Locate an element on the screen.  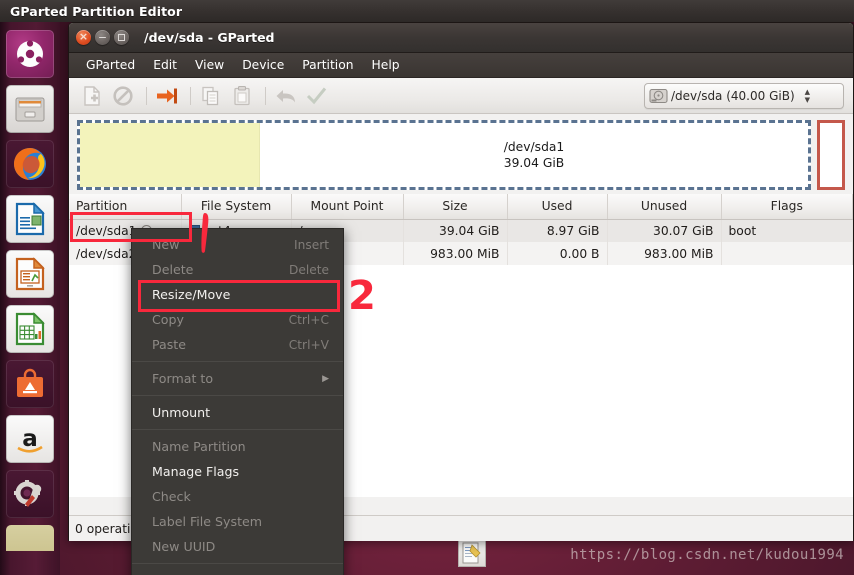
window-titlebar: × /dev/sda - GParted is located at coordinates (461, 38).